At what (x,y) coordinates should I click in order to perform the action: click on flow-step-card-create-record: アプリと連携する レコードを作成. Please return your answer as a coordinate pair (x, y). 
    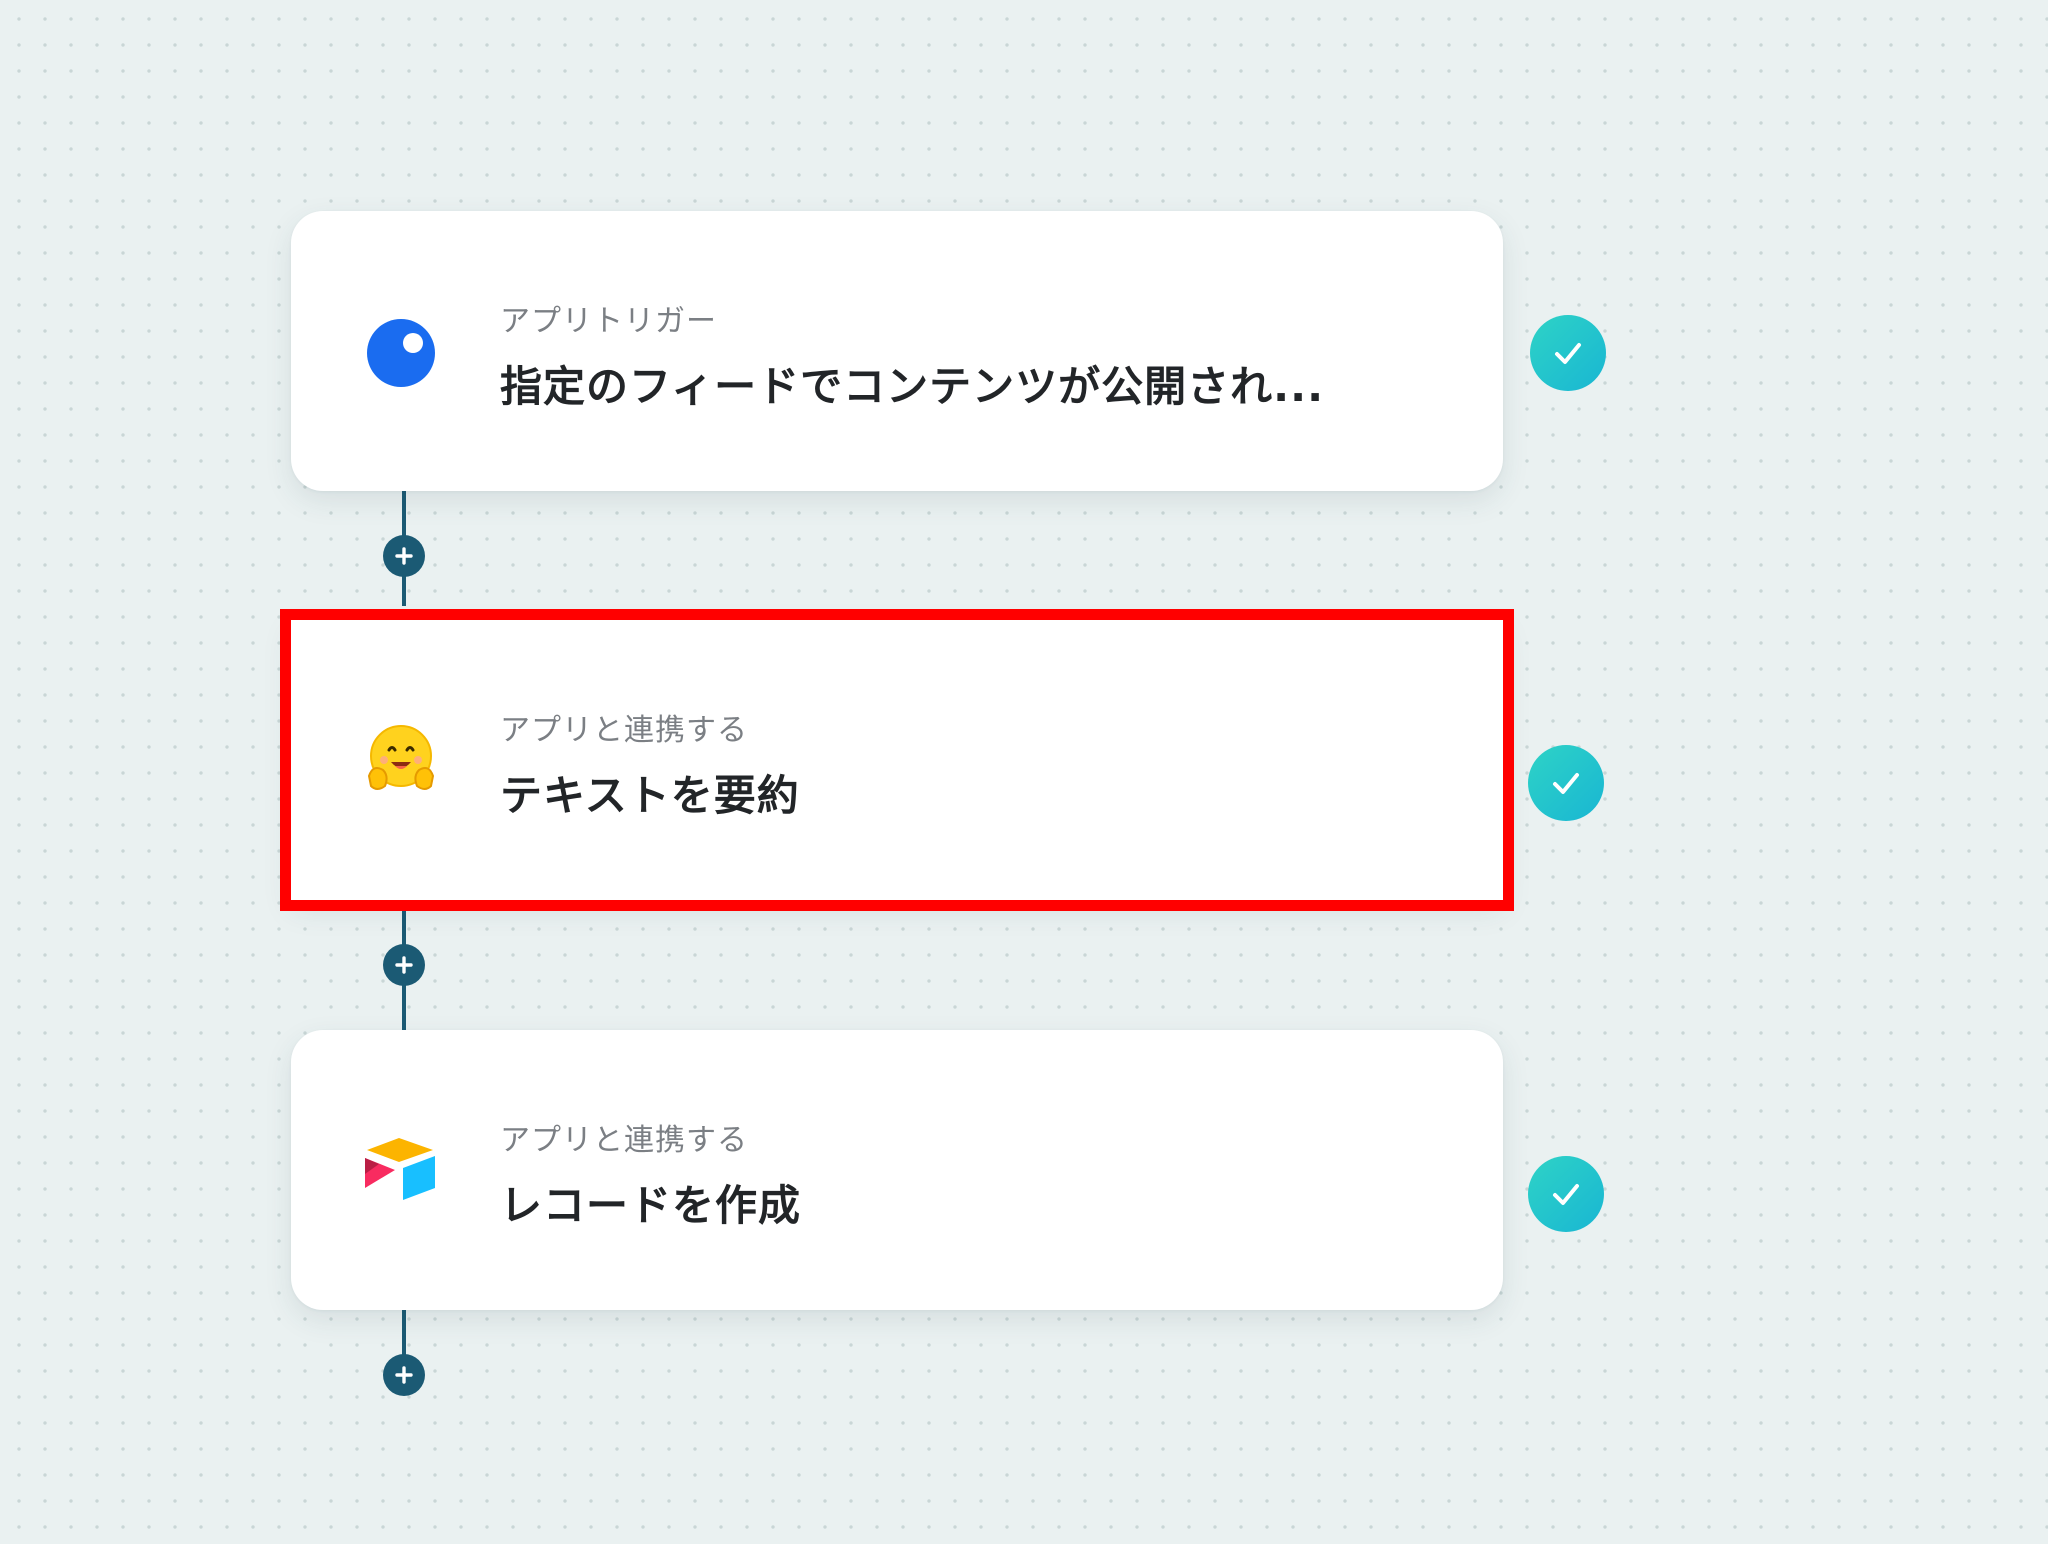
    Looking at the image, I should click on (897, 1170).